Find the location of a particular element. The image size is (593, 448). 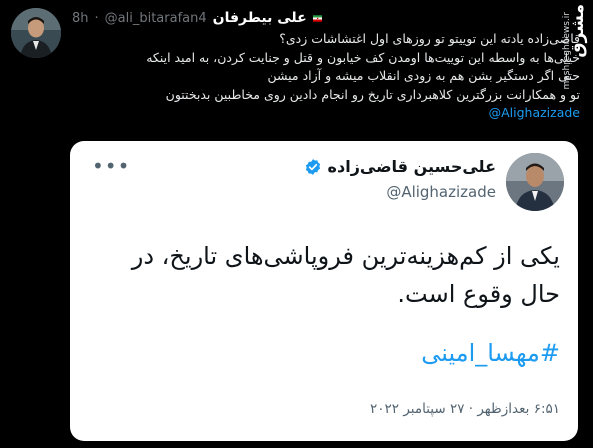

quoted-display-name: علی‌حسین قاضی‌زاده is located at coordinates (412, 166).